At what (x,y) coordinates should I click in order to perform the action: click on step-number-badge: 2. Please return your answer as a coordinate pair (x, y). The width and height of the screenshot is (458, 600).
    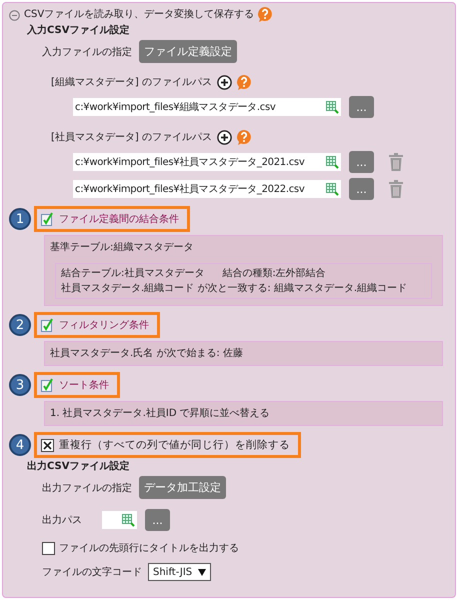
    Looking at the image, I should click on (20, 325).